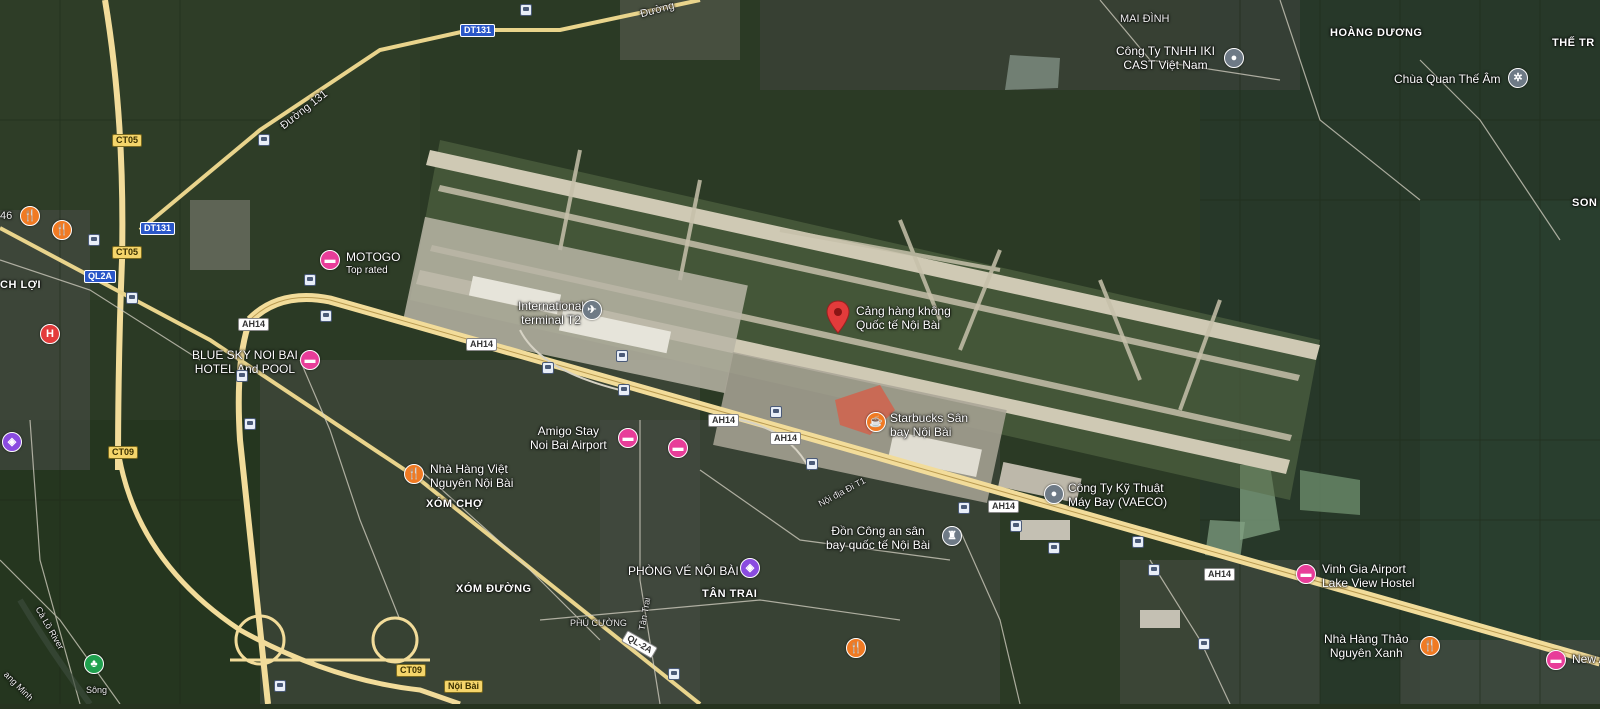 This screenshot has height=709, width=1600. What do you see at coordinates (100, 276) in the screenshot?
I see `route-shield-ql2a: QL2A` at bounding box center [100, 276].